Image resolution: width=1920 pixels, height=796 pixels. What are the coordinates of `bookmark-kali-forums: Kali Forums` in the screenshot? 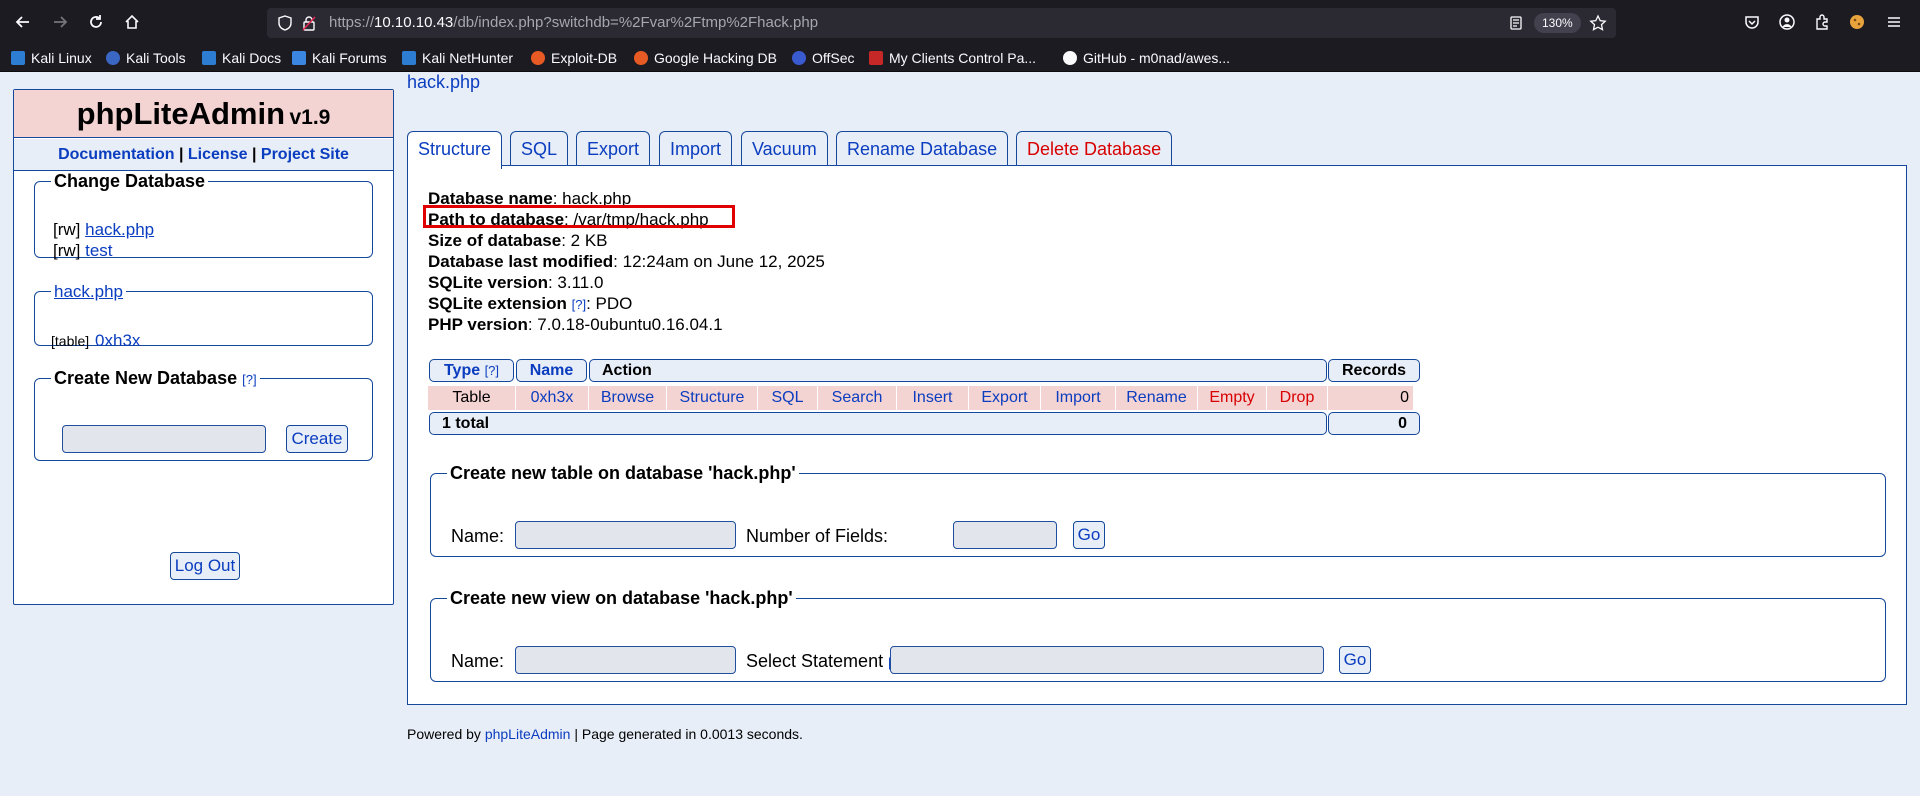 It's located at (339, 58).